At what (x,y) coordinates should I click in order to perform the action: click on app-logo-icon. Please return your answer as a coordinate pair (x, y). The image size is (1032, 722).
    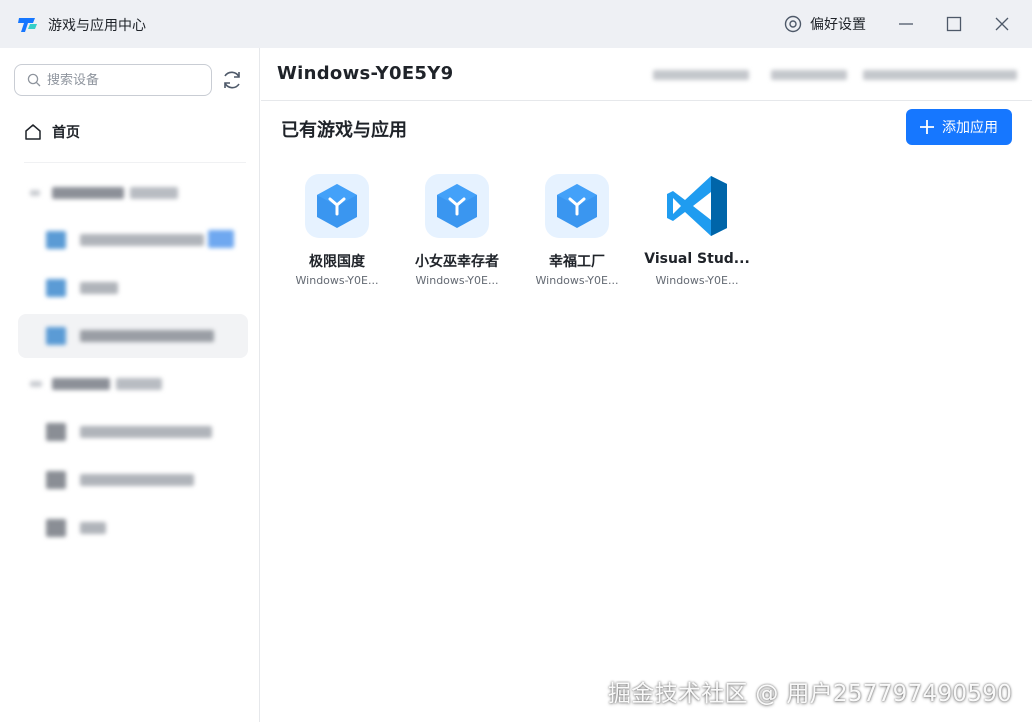
    Looking at the image, I should click on (27, 25).